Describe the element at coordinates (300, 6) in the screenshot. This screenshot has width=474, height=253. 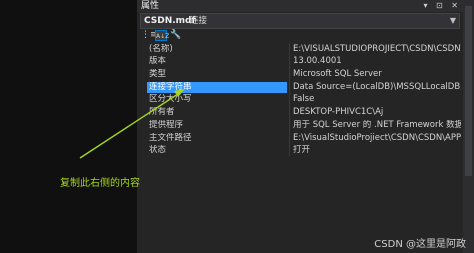
I see `panel-titlebar: 属性 ▾ ⊡ ✕` at that location.